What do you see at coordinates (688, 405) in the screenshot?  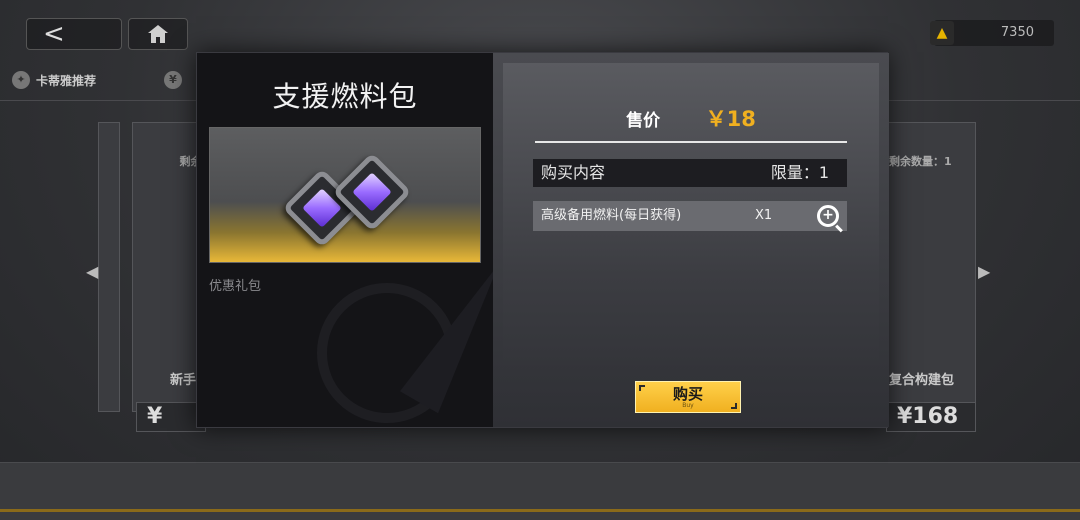 I see `buy-sublabel: Buy` at bounding box center [688, 405].